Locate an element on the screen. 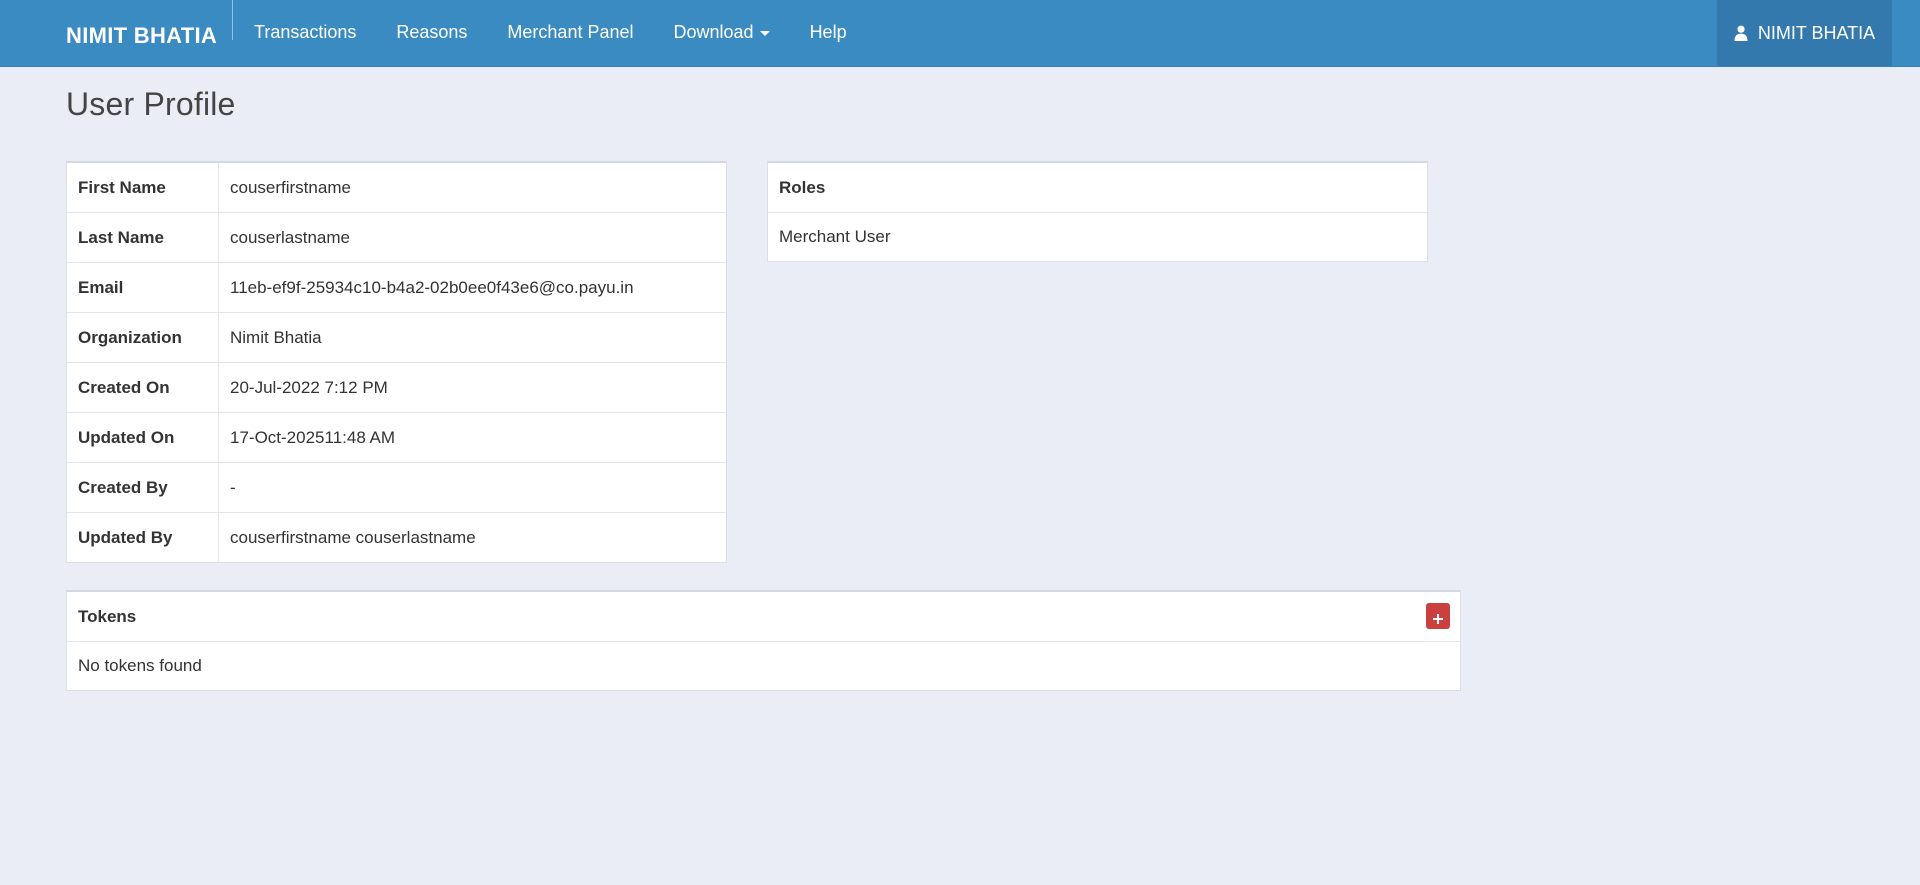 Image resolution: width=1920 pixels, height=885 pixels. field-value-first-name: couserfirstname is located at coordinates (290, 187).